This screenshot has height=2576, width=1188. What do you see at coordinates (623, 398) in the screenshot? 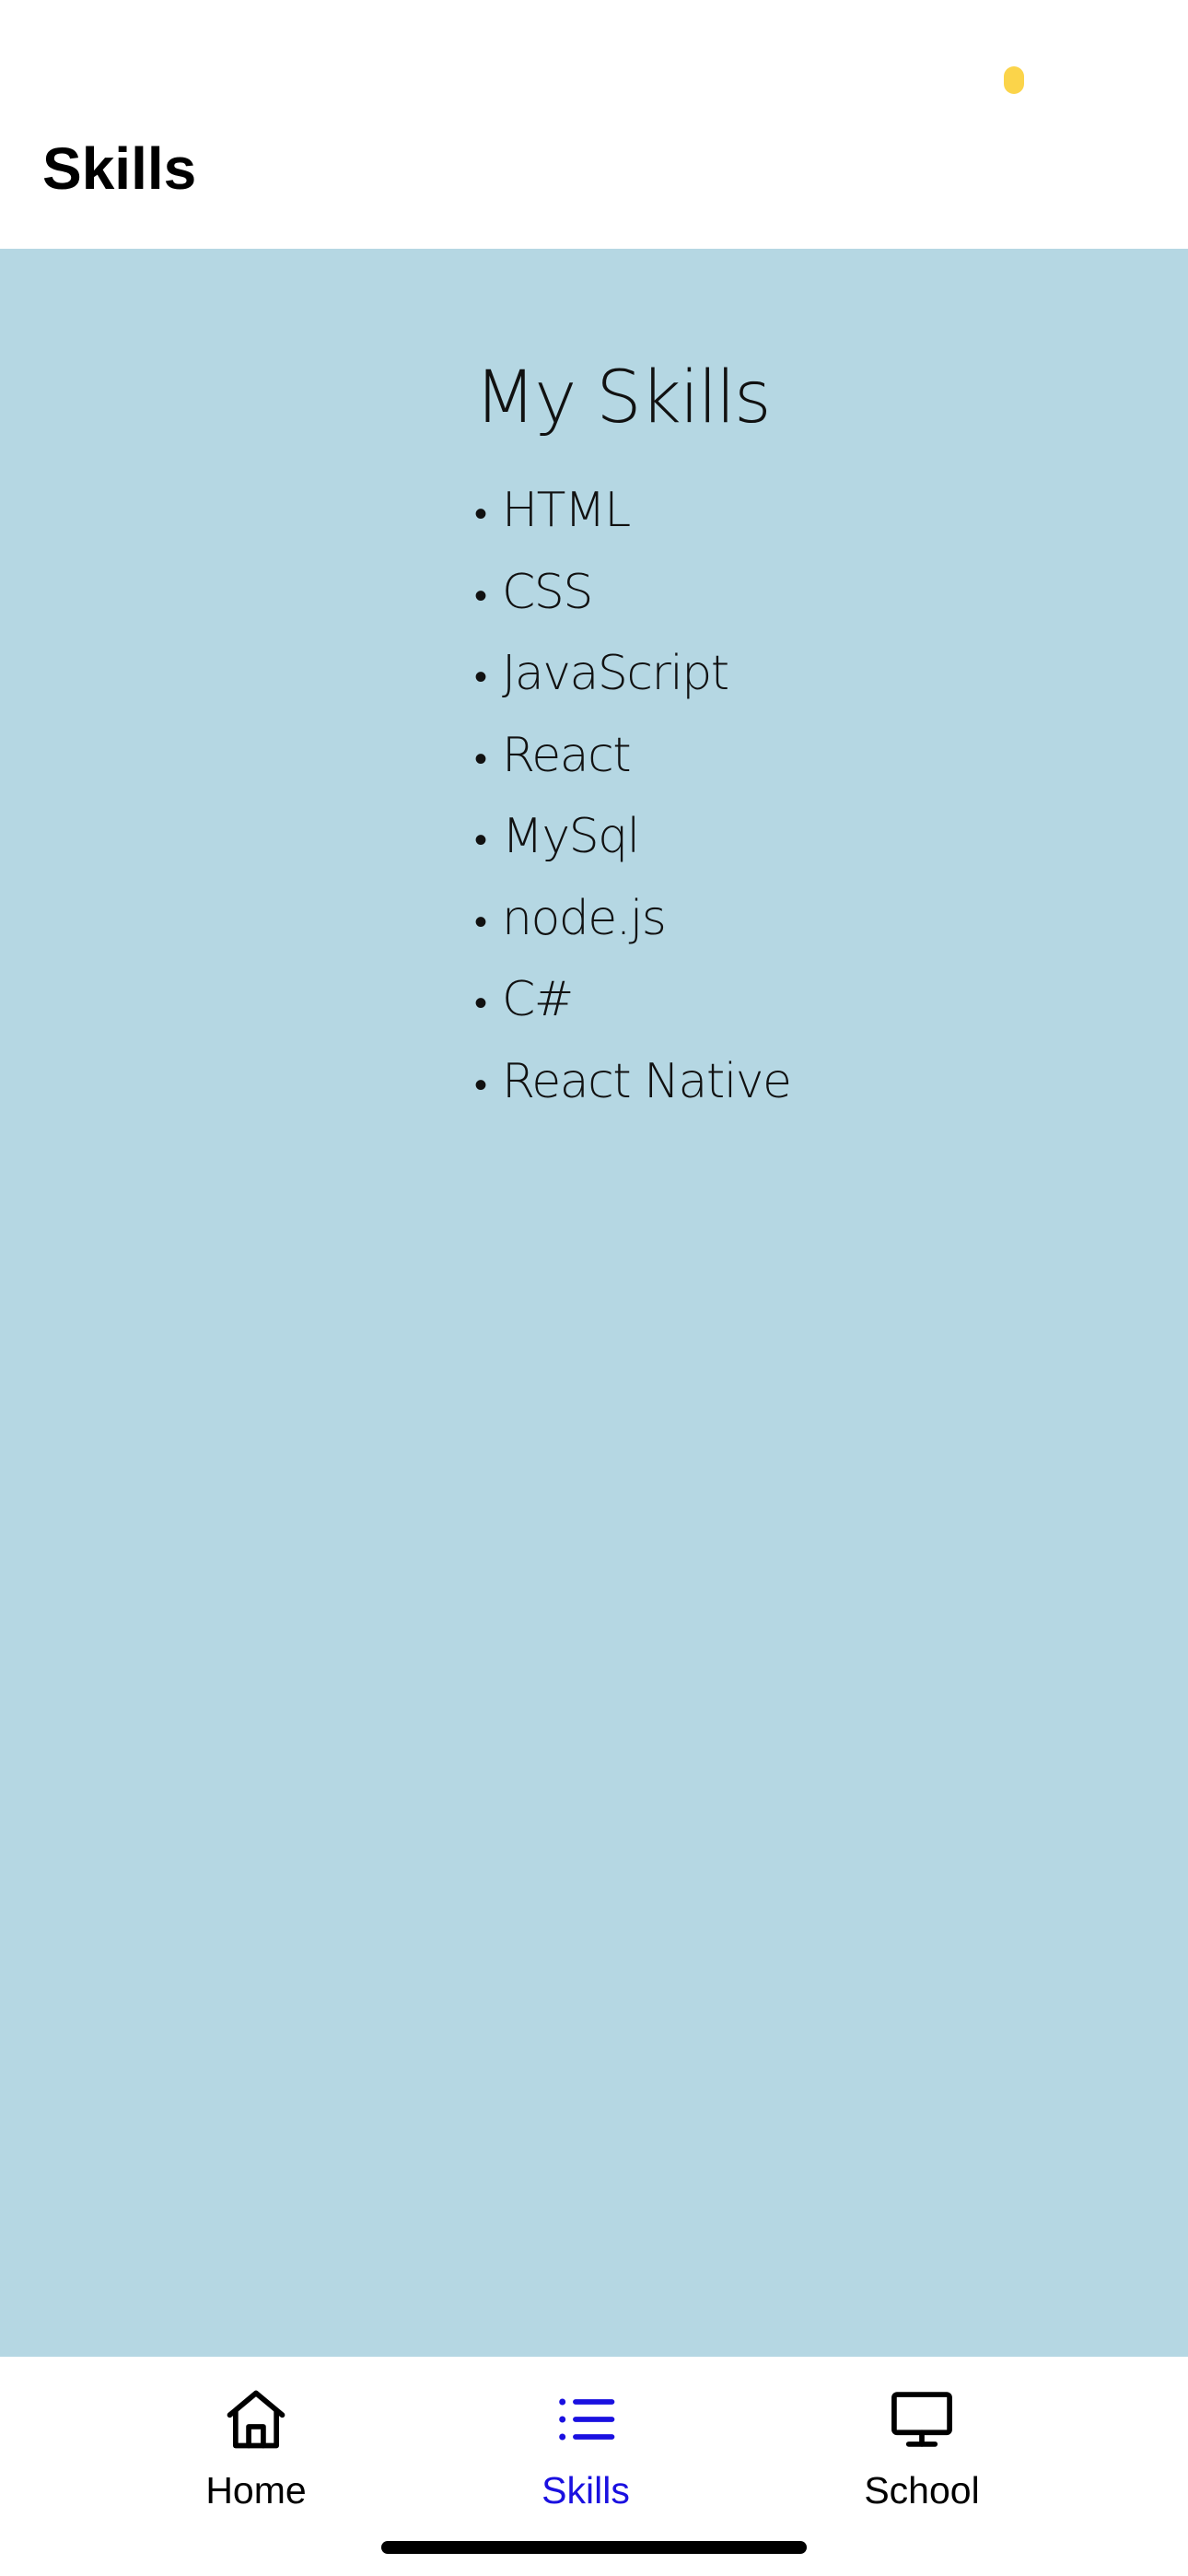
I see `skills-heading: My Skills` at bounding box center [623, 398].